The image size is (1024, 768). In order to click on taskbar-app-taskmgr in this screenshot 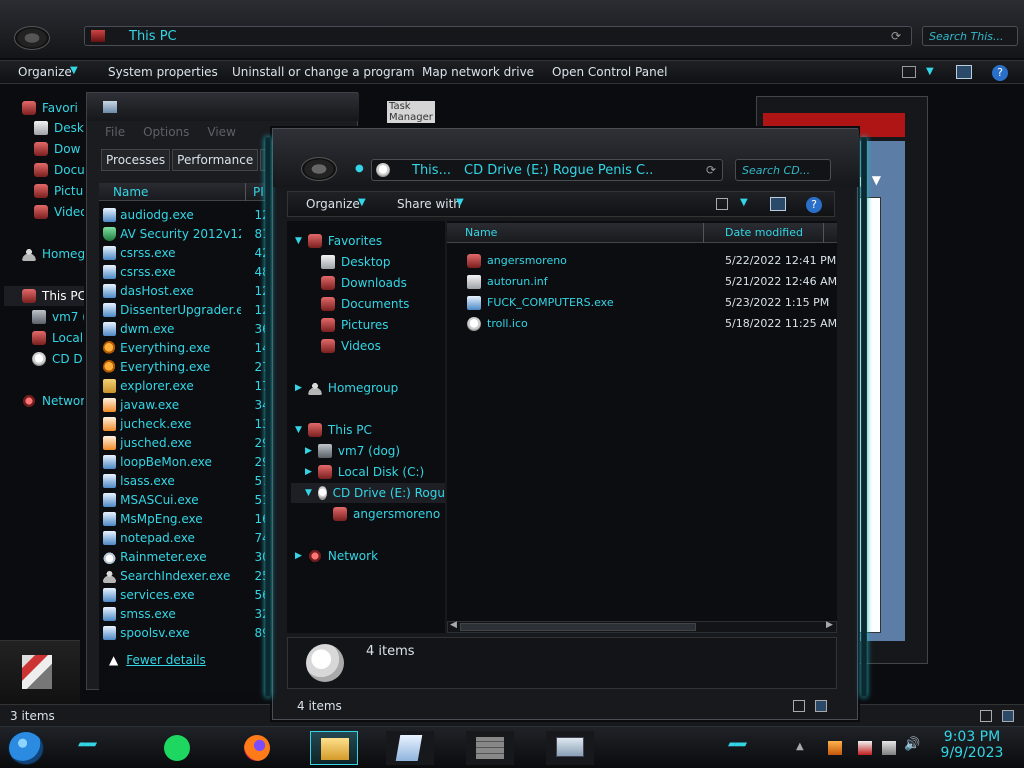, I will do `click(570, 748)`.